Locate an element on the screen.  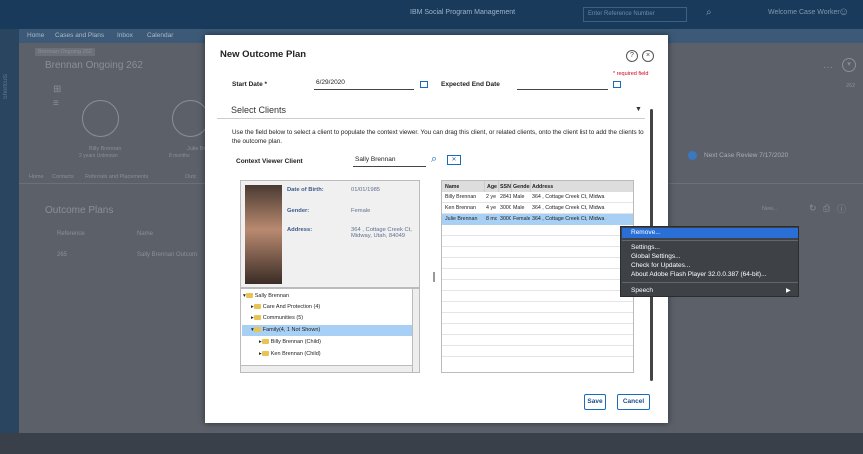
case-number: 262 is located at coordinates (851, 86).